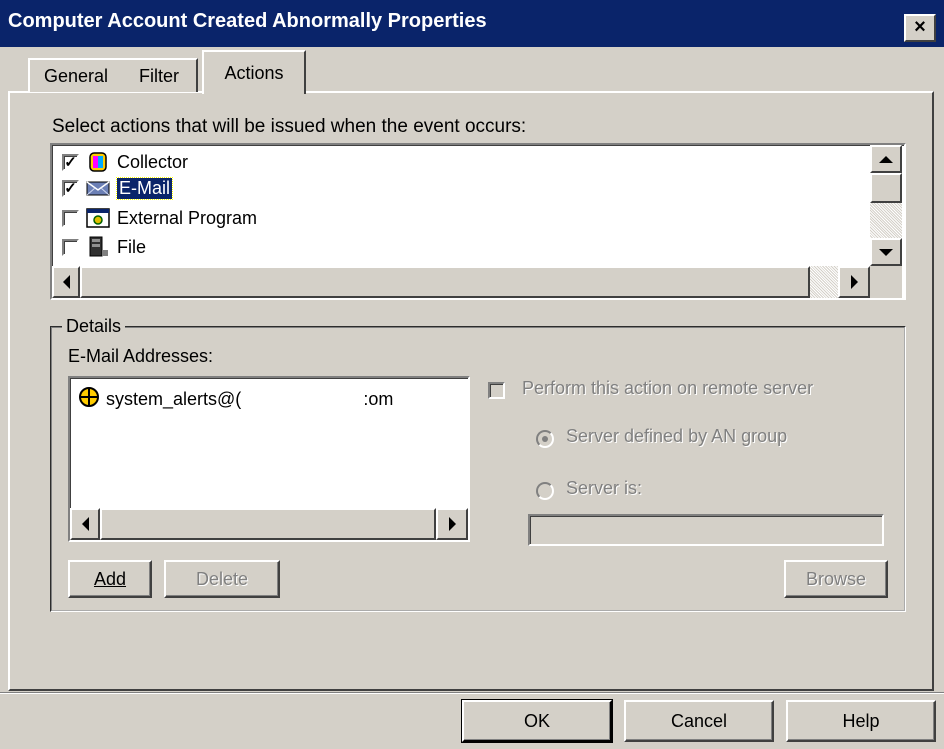 The height and width of the screenshot is (749, 944). What do you see at coordinates (76, 75) in the screenshot?
I see `tab-general: General` at bounding box center [76, 75].